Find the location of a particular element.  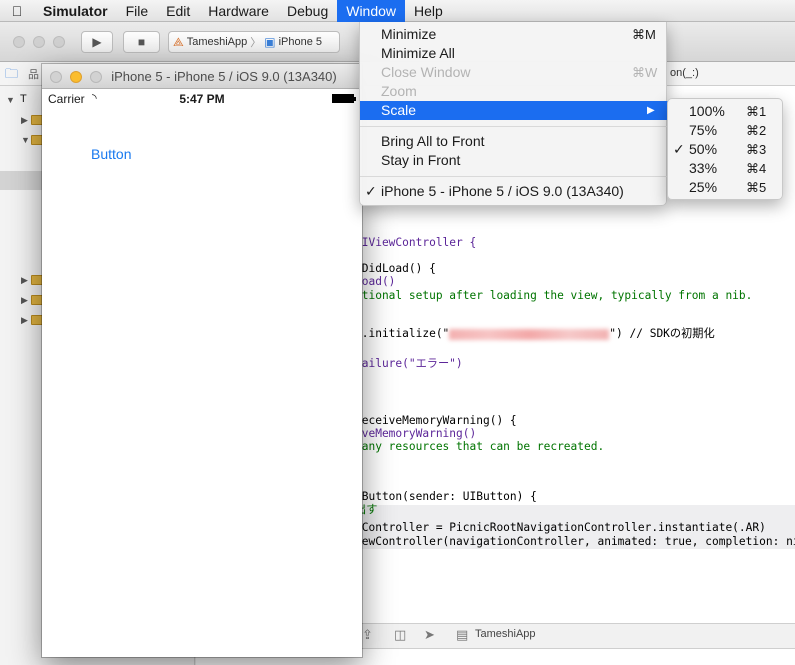

status-time: 5:47 PM is located at coordinates (202, 99).